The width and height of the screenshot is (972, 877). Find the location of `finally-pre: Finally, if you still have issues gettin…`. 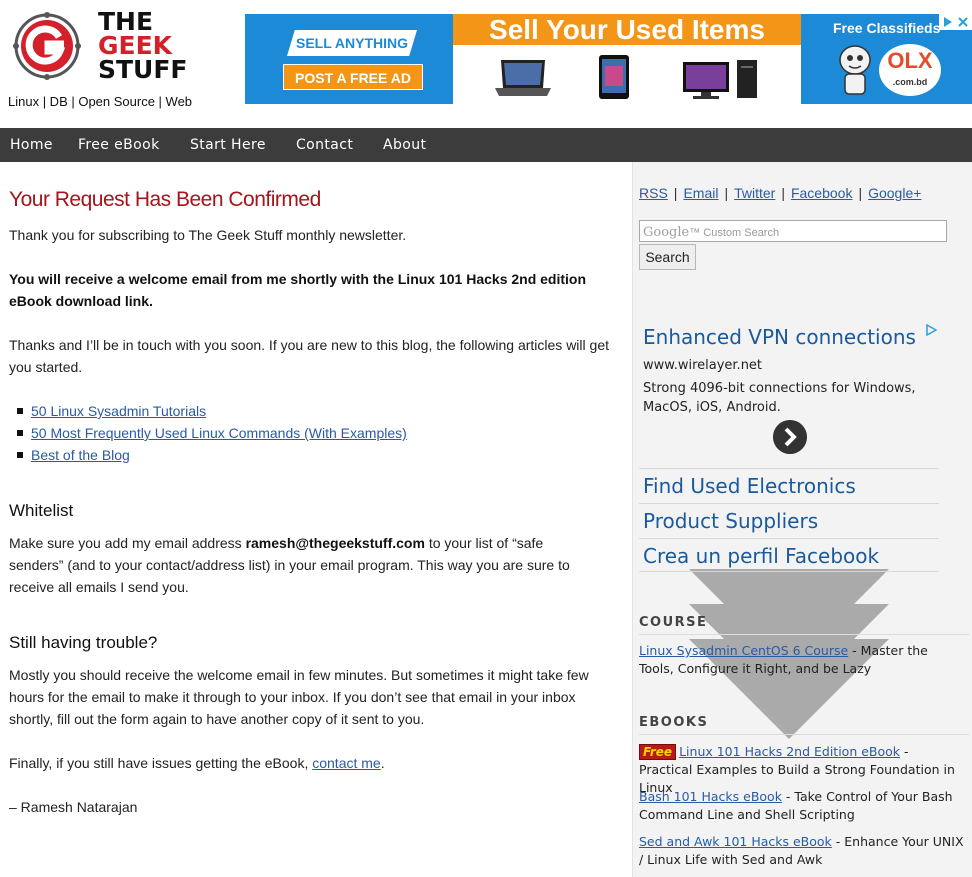

finally-pre: Finally, if you still have issues gettin… is located at coordinates (161, 763).